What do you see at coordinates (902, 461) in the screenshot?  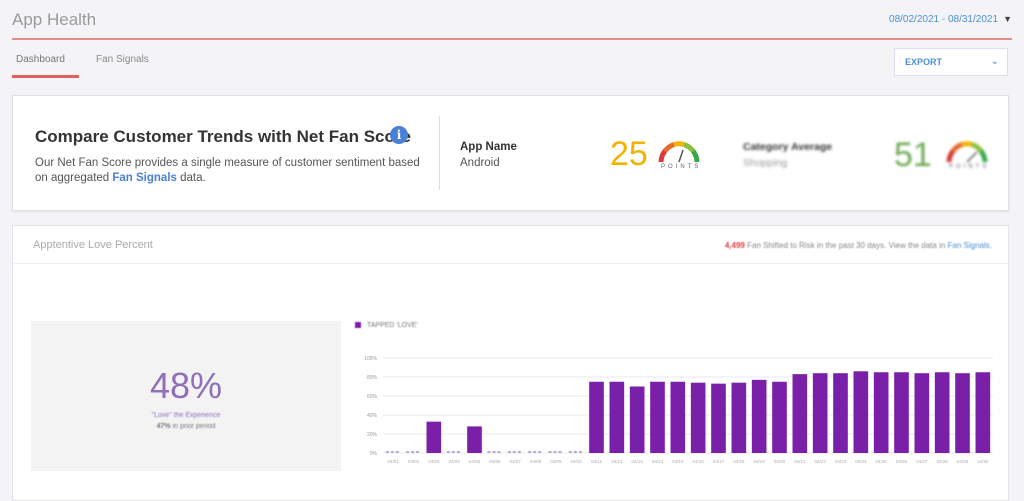 I see `x-tick-label: 04/26` at bounding box center [902, 461].